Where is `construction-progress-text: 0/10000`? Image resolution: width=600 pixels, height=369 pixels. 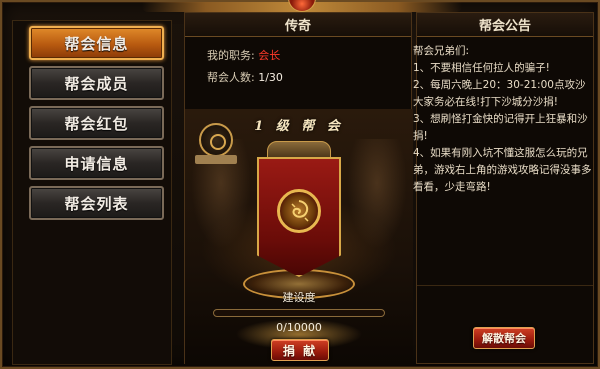 construction-progress-text: 0/10000 is located at coordinates (299, 327).